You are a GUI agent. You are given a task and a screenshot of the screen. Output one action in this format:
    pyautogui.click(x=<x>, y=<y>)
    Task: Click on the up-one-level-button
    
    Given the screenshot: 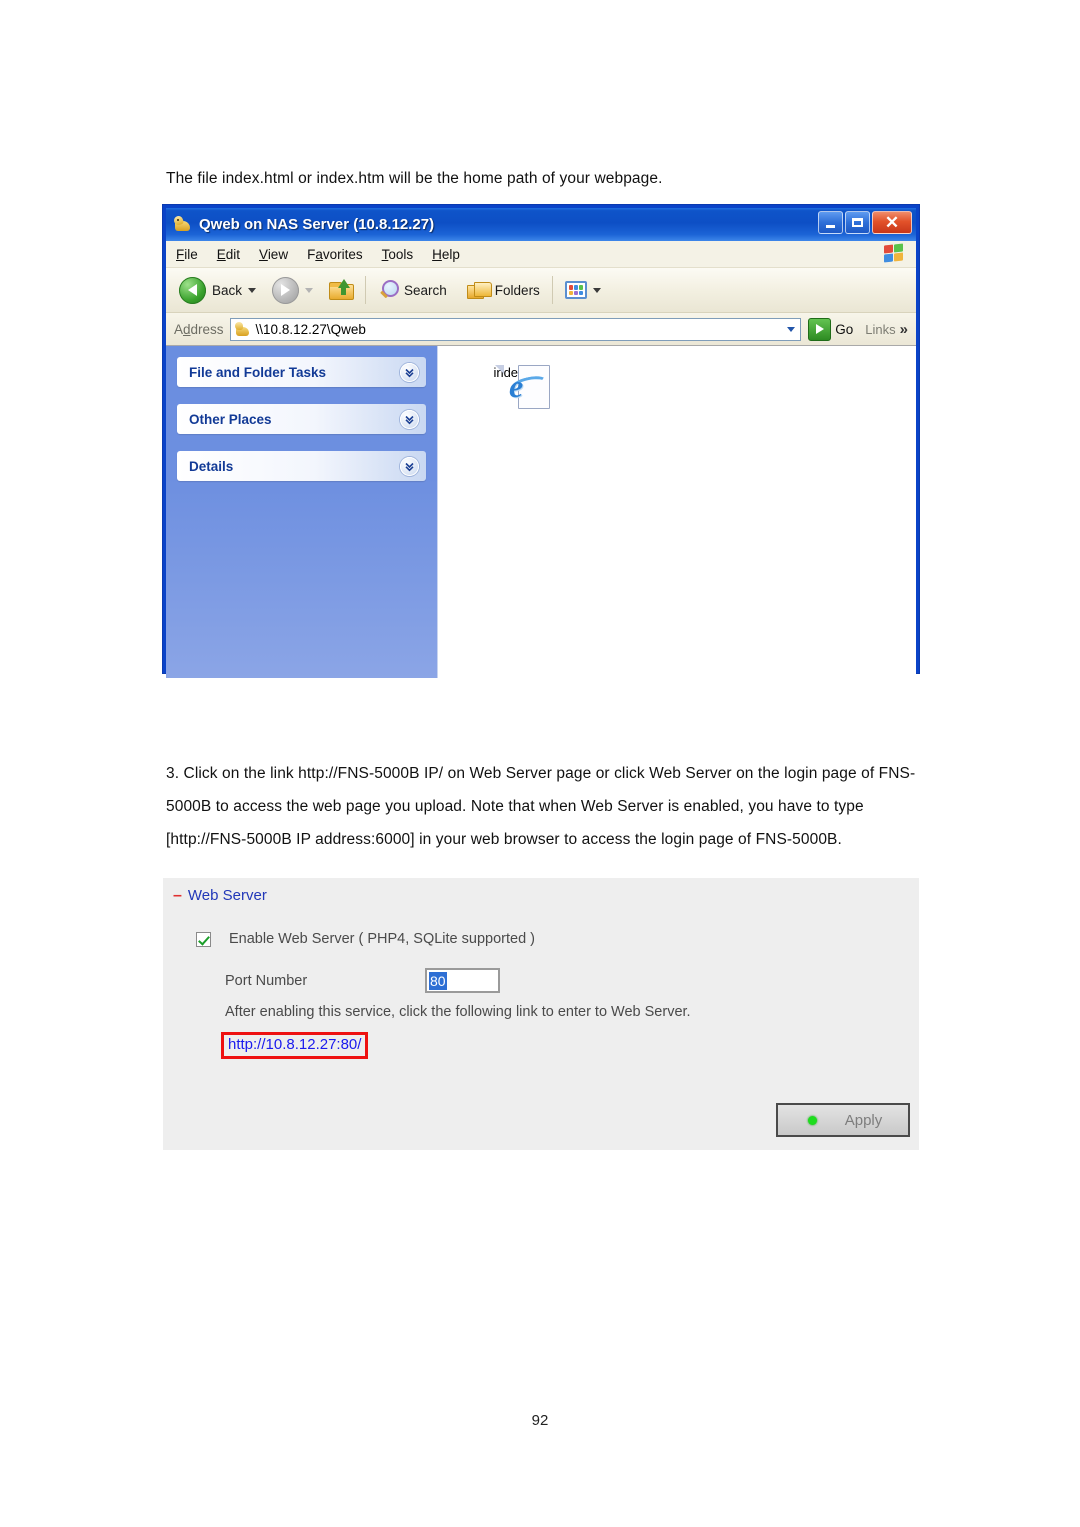 What is the action you would take?
    pyautogui.click(x=341, y=290)
    